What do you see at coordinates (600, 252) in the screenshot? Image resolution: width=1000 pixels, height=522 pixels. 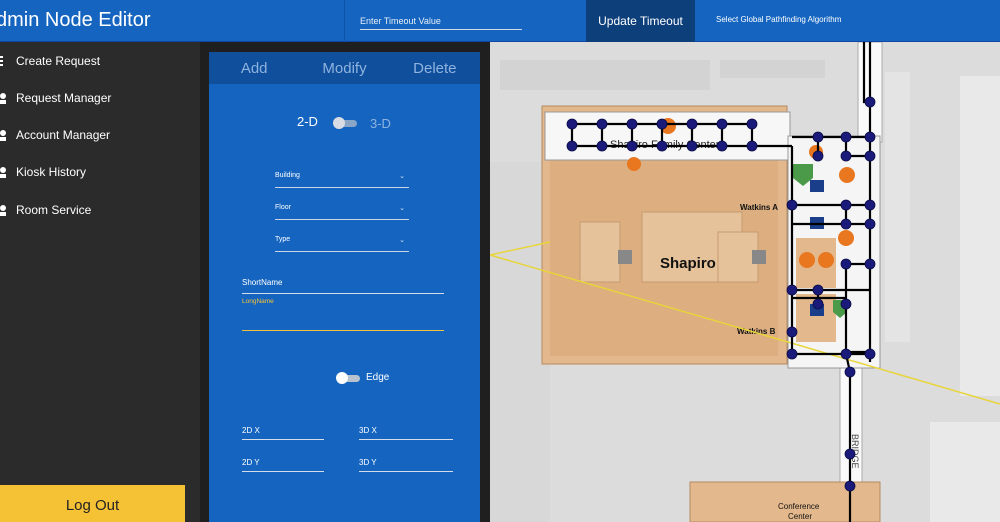 I see `shapiro-room` at bounding box center [600, 252].